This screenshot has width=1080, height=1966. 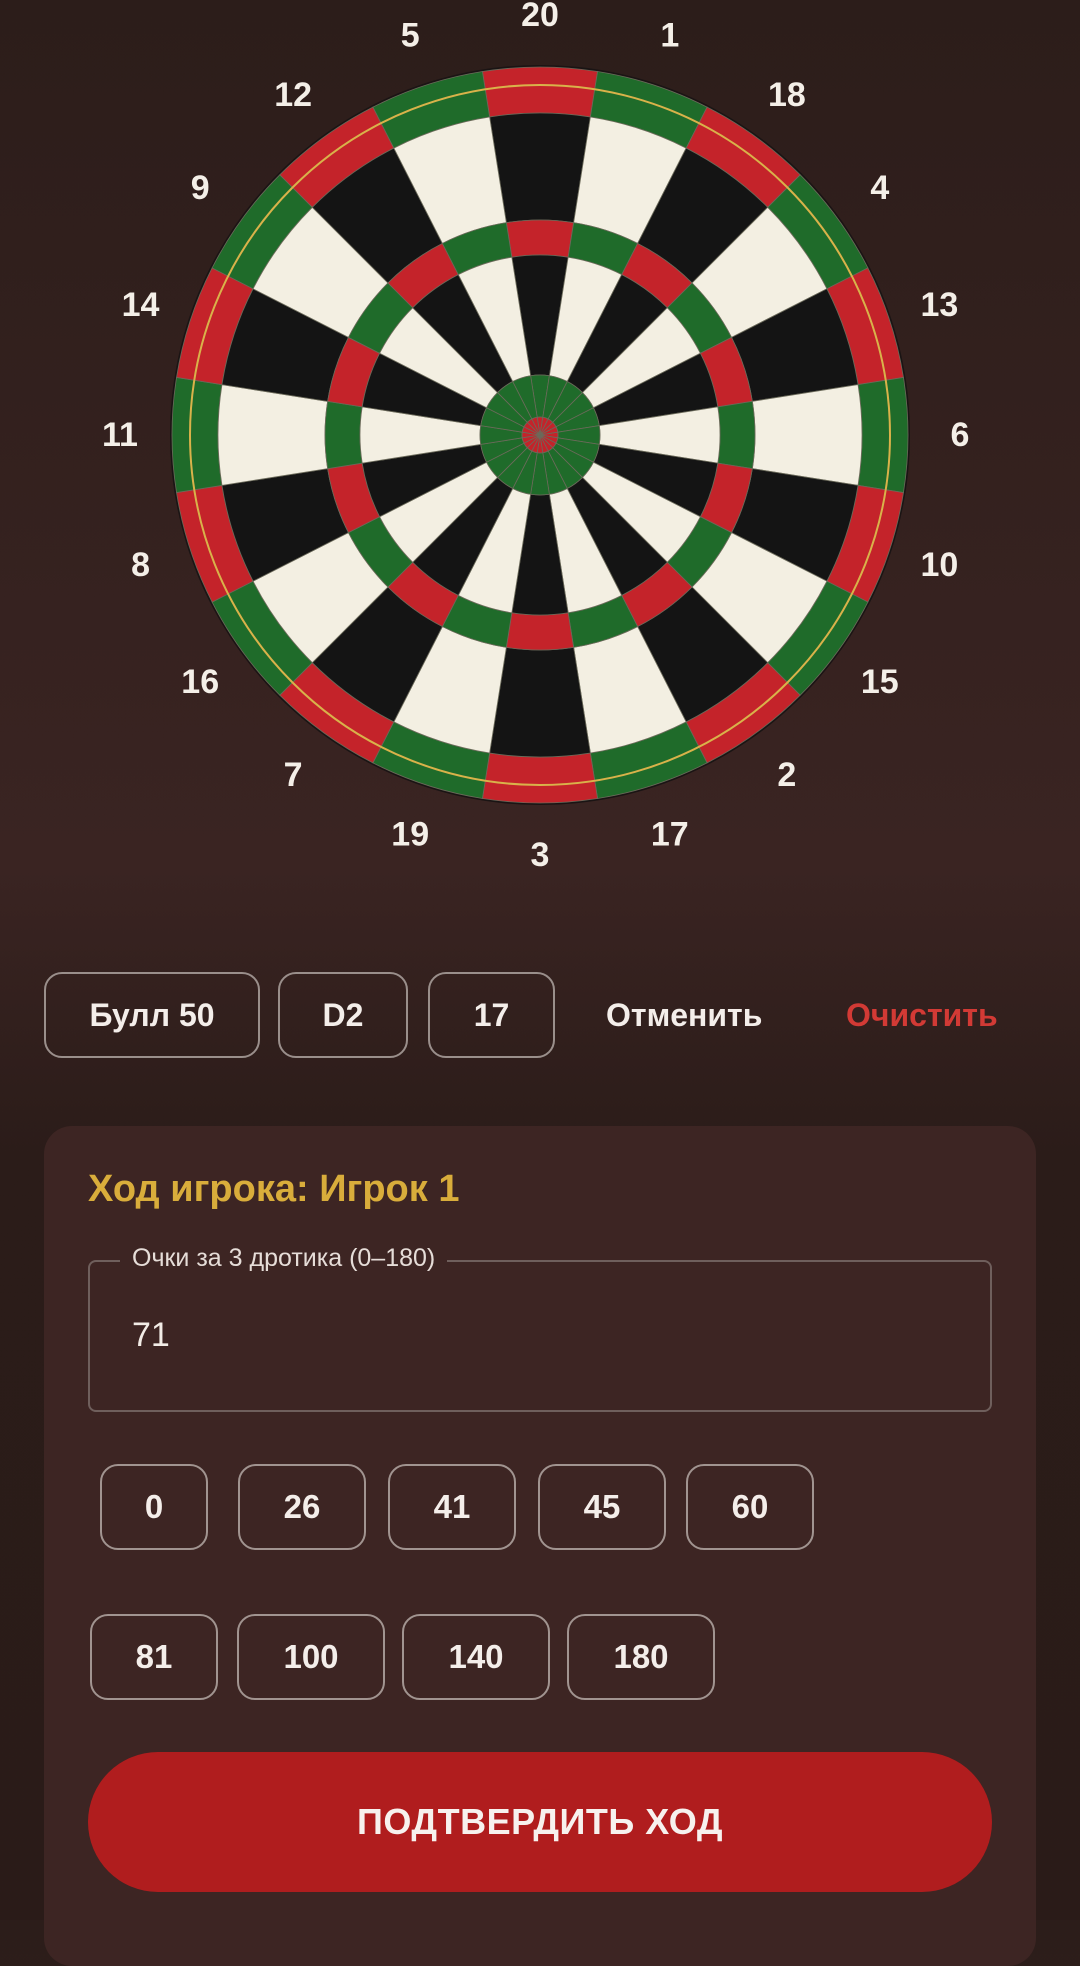 What do you see at coordinates (141, 305) in the screenshot?
I see `board-number-14: 14` at bounding box center [141, 305].